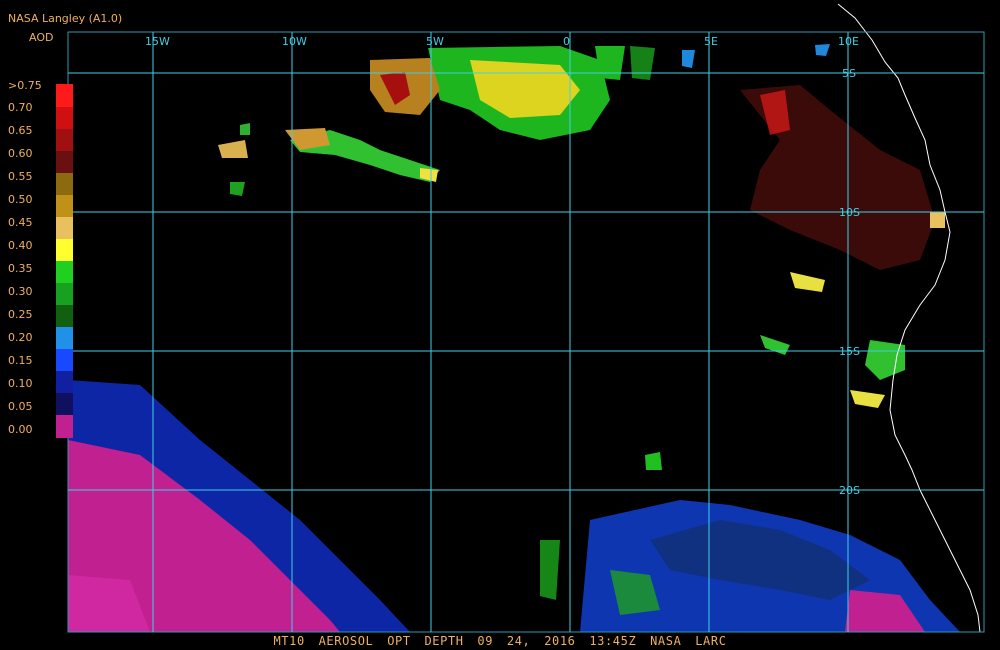 Image resolution: width=1000 pixels, height=650 pixels. Describe the element at coordinates (20, 406) in the screenshot. I see `scale-label: 0.05` at that location.